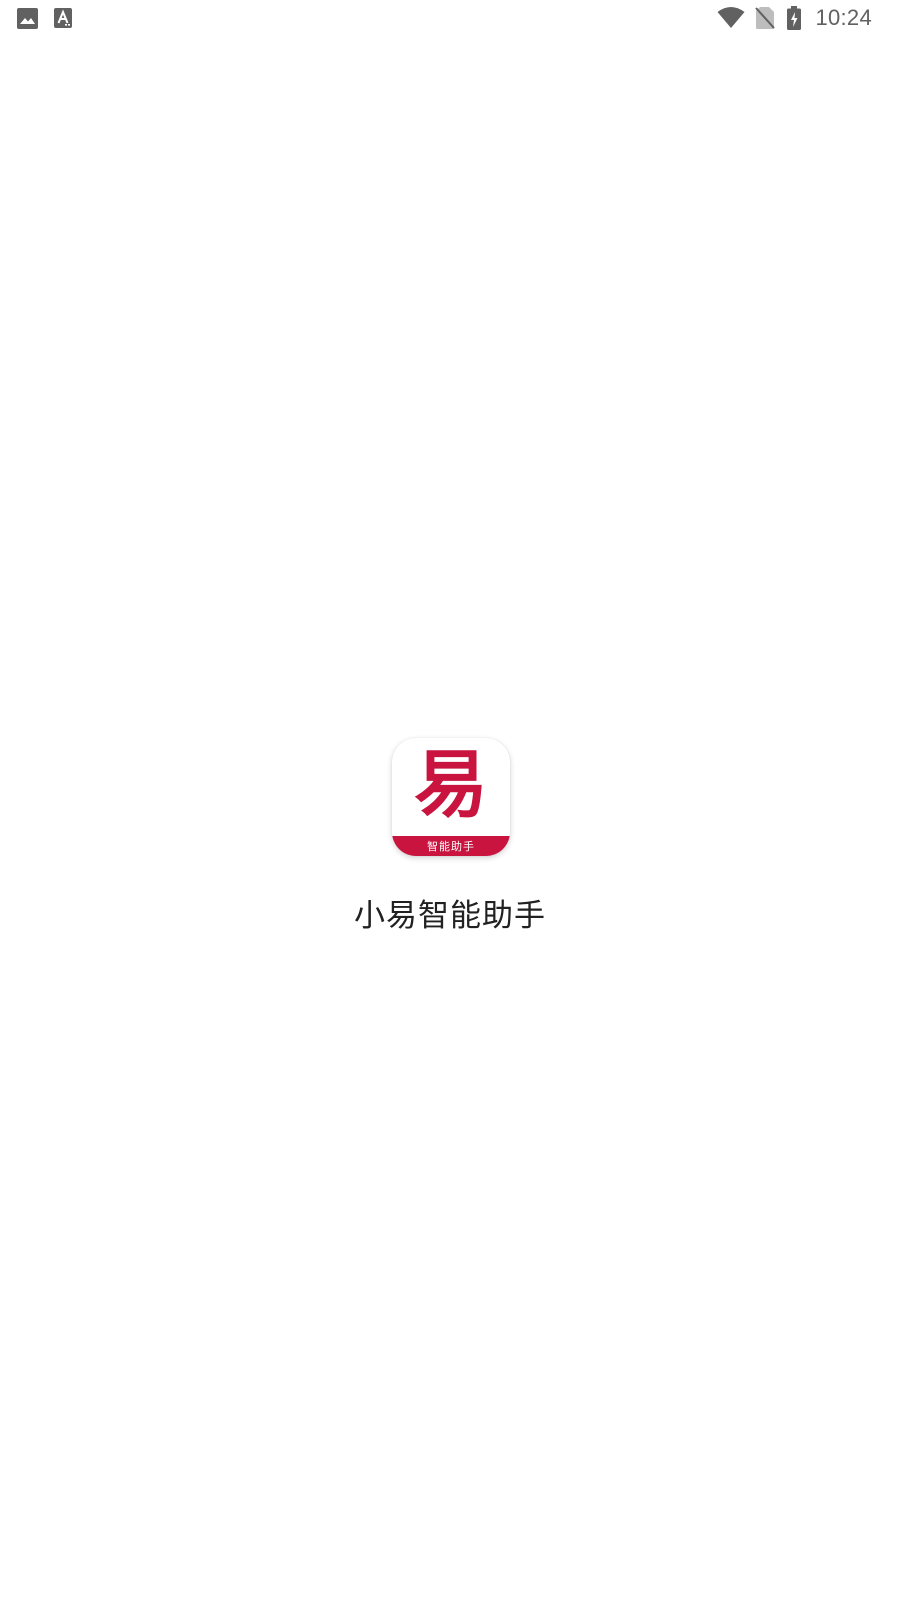 Image resolution: width=900 pixels, height=1600 pixels. What do you see at coordinates (765, 18) in the screenshot?
I see `no-sim-icon` at bounding box center [765, 18].